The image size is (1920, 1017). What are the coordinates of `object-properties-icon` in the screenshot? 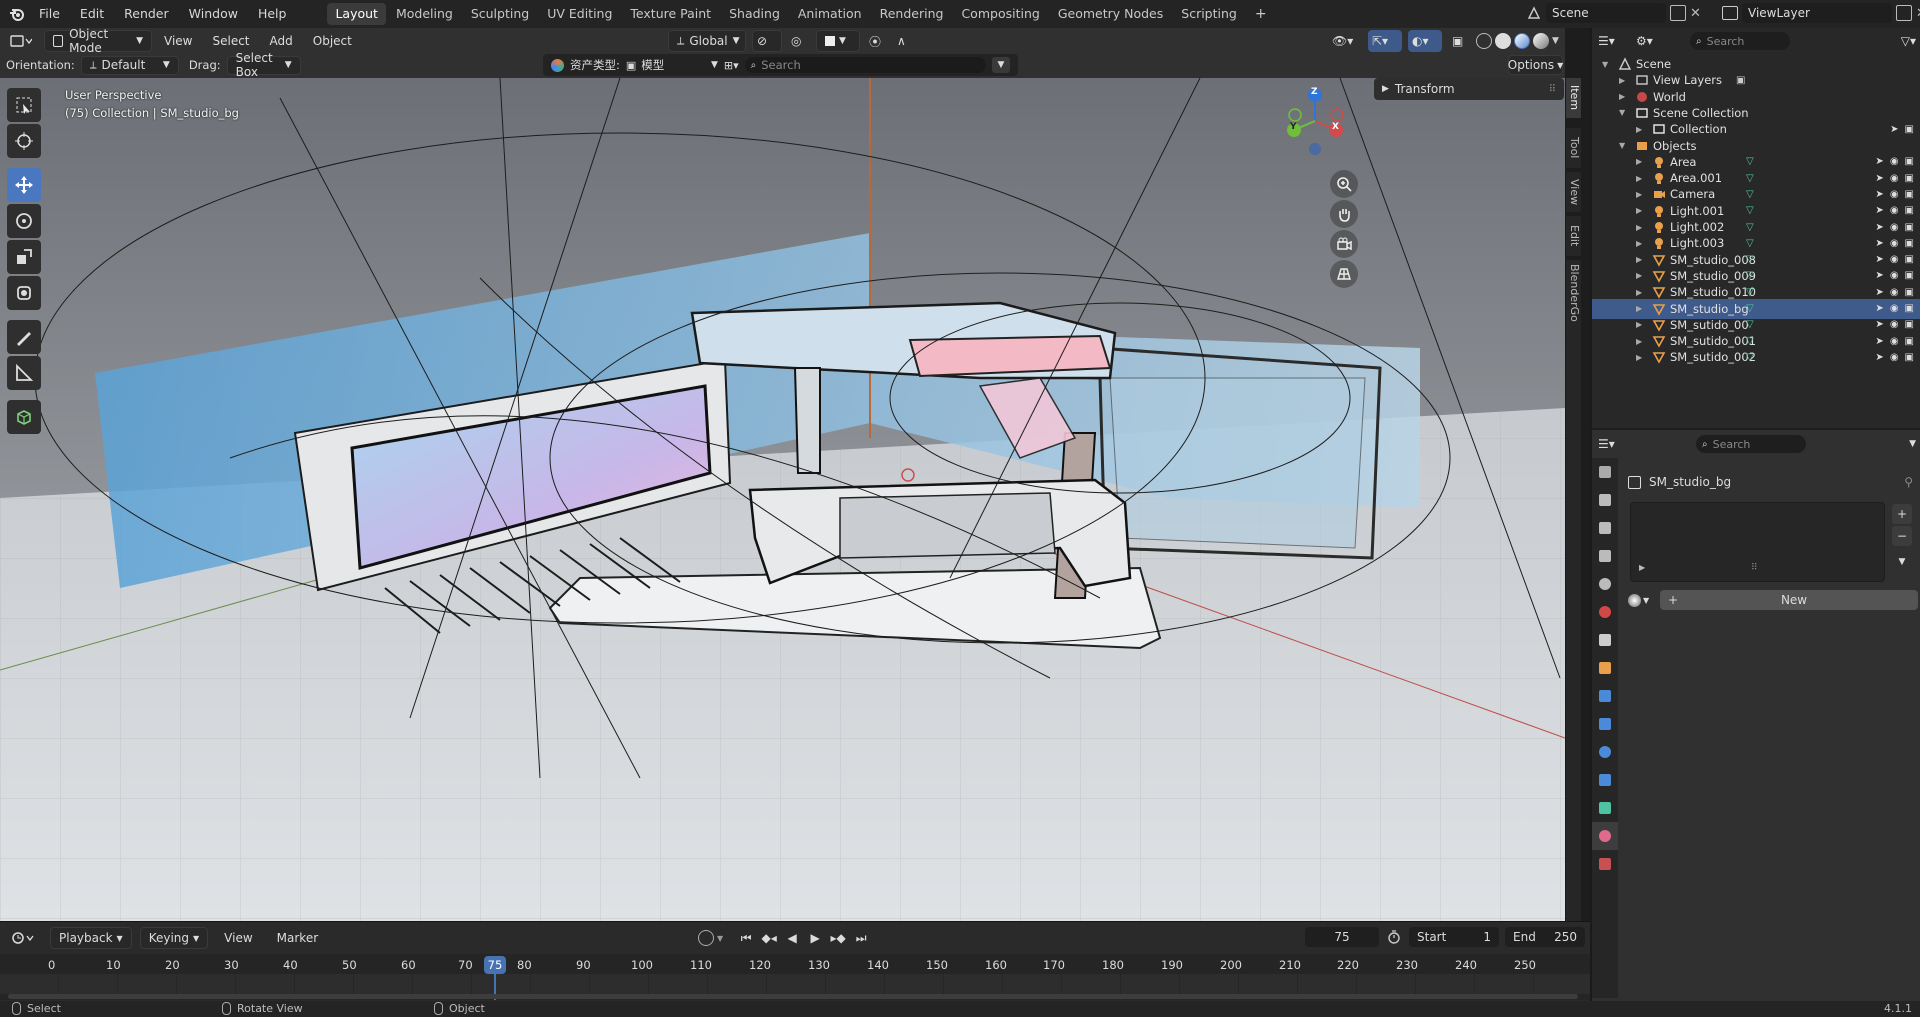 It's located at (1605, 668).